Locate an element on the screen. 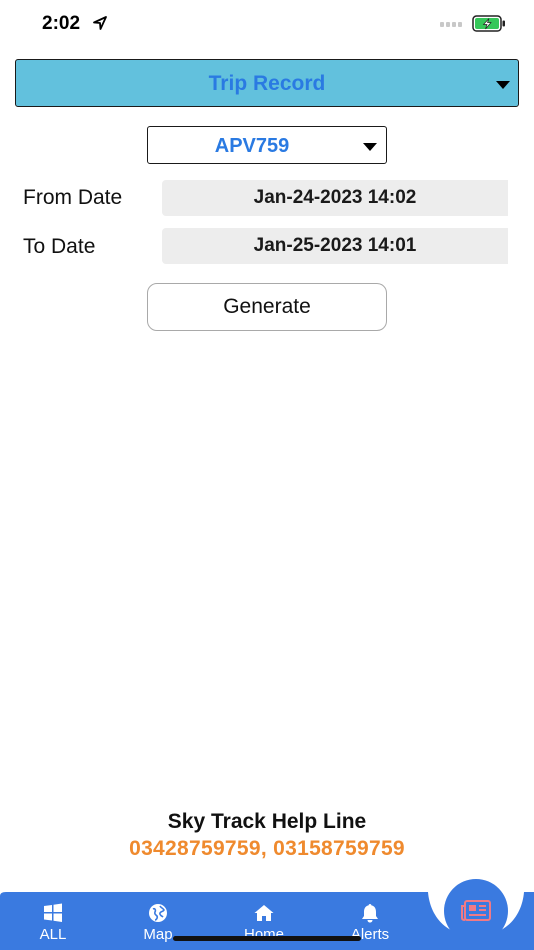  newspaper-icon is located at coordinates (476, 910).